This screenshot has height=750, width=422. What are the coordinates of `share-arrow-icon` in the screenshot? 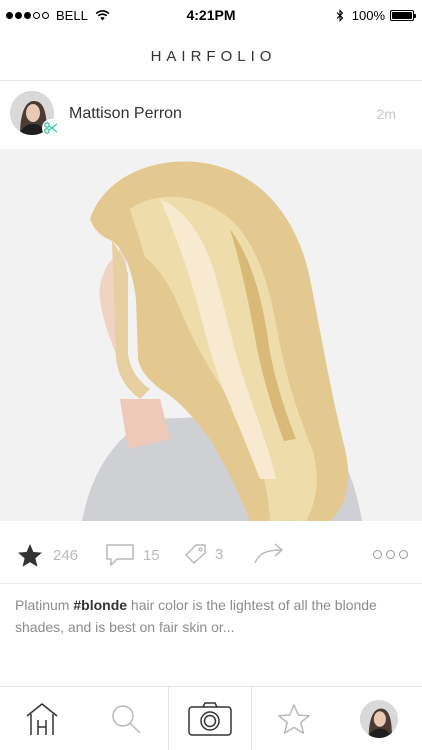 It's located at (269, 554).